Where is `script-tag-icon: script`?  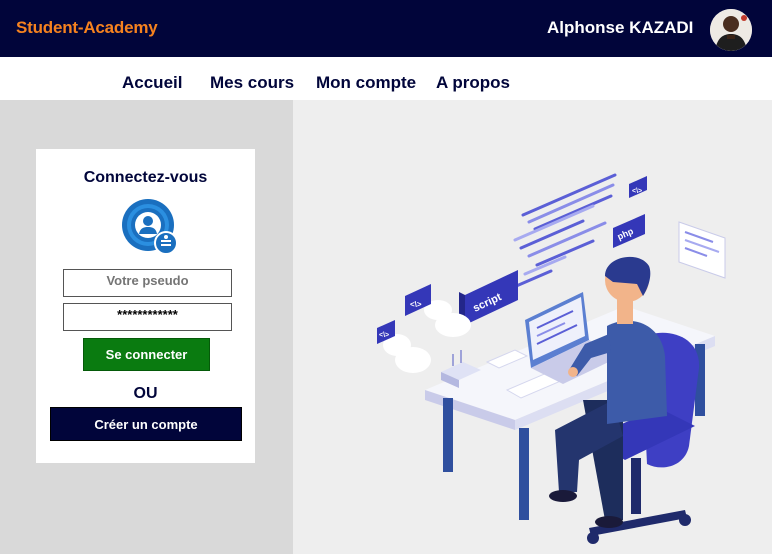 script-tag-icon: script is located at coordinates (488, 297).